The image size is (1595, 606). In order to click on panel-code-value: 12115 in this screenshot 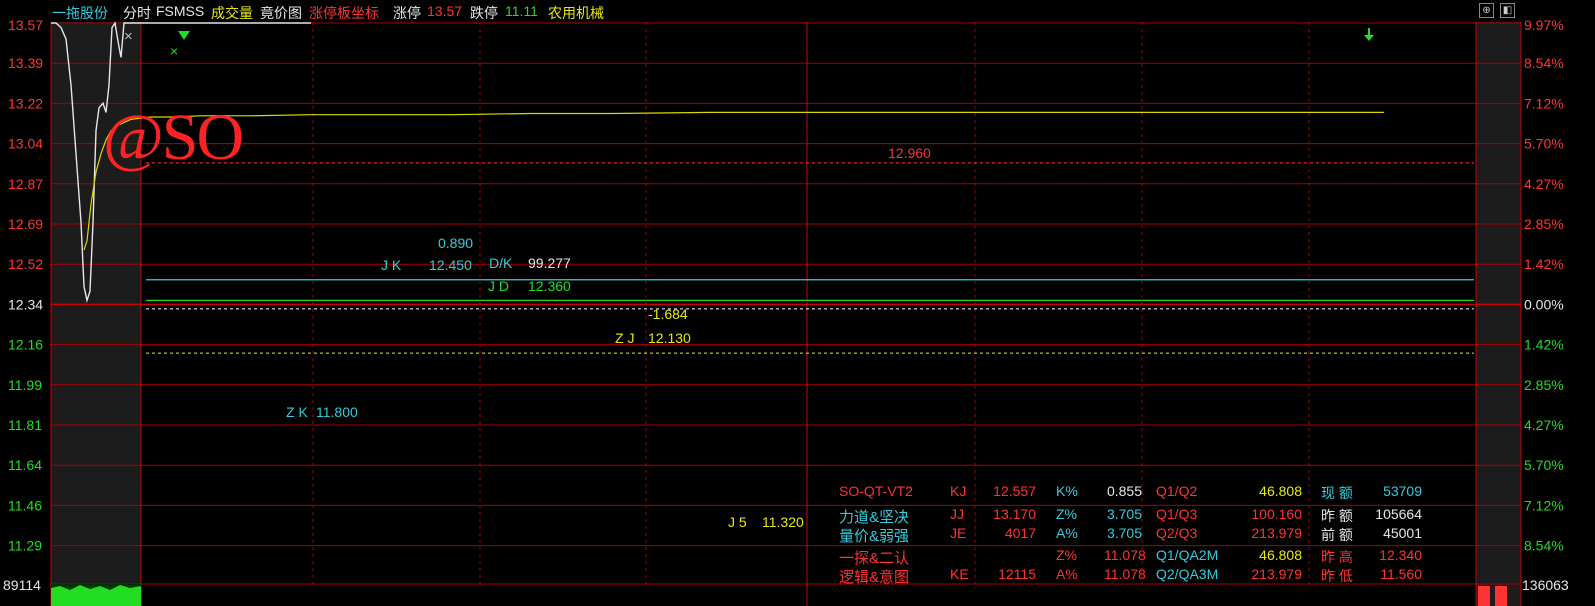, I will do `click(1017, 574)`.